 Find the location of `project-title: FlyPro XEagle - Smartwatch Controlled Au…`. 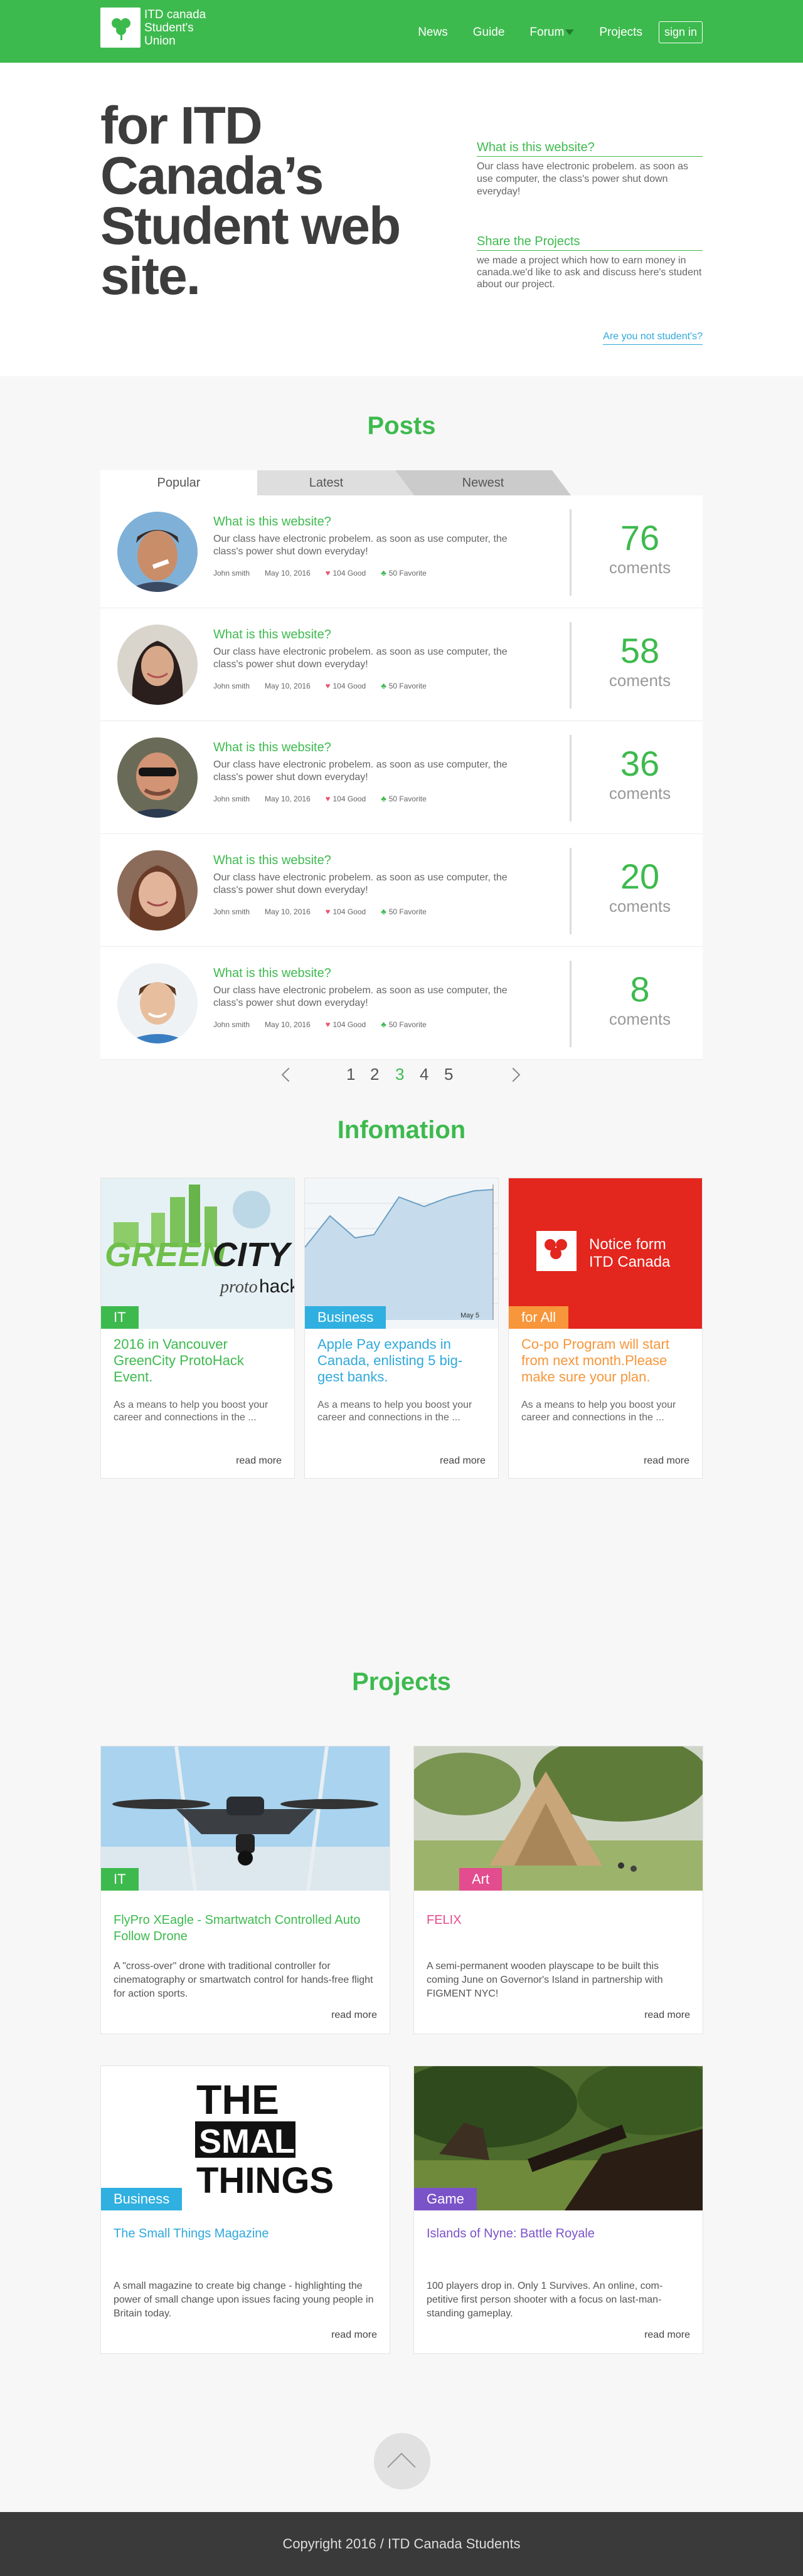

project-title: FlyPro XEagle - Smartwatch Controlled Au… is located at coordinates (245, 1928).